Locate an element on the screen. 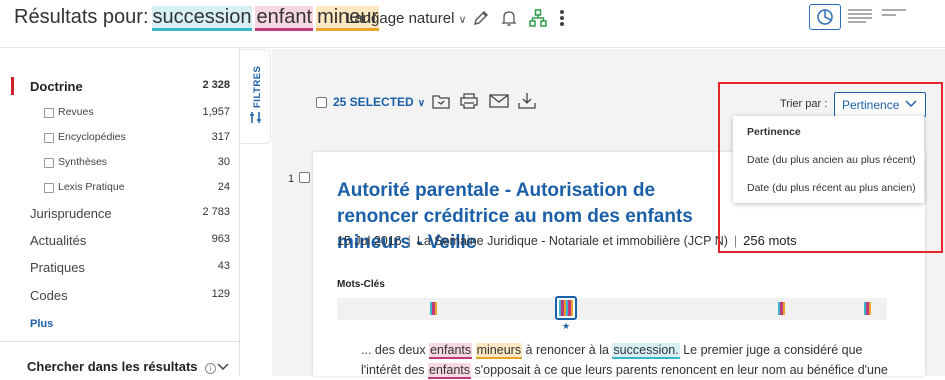  print-icon is located at coordinates (469, 101).